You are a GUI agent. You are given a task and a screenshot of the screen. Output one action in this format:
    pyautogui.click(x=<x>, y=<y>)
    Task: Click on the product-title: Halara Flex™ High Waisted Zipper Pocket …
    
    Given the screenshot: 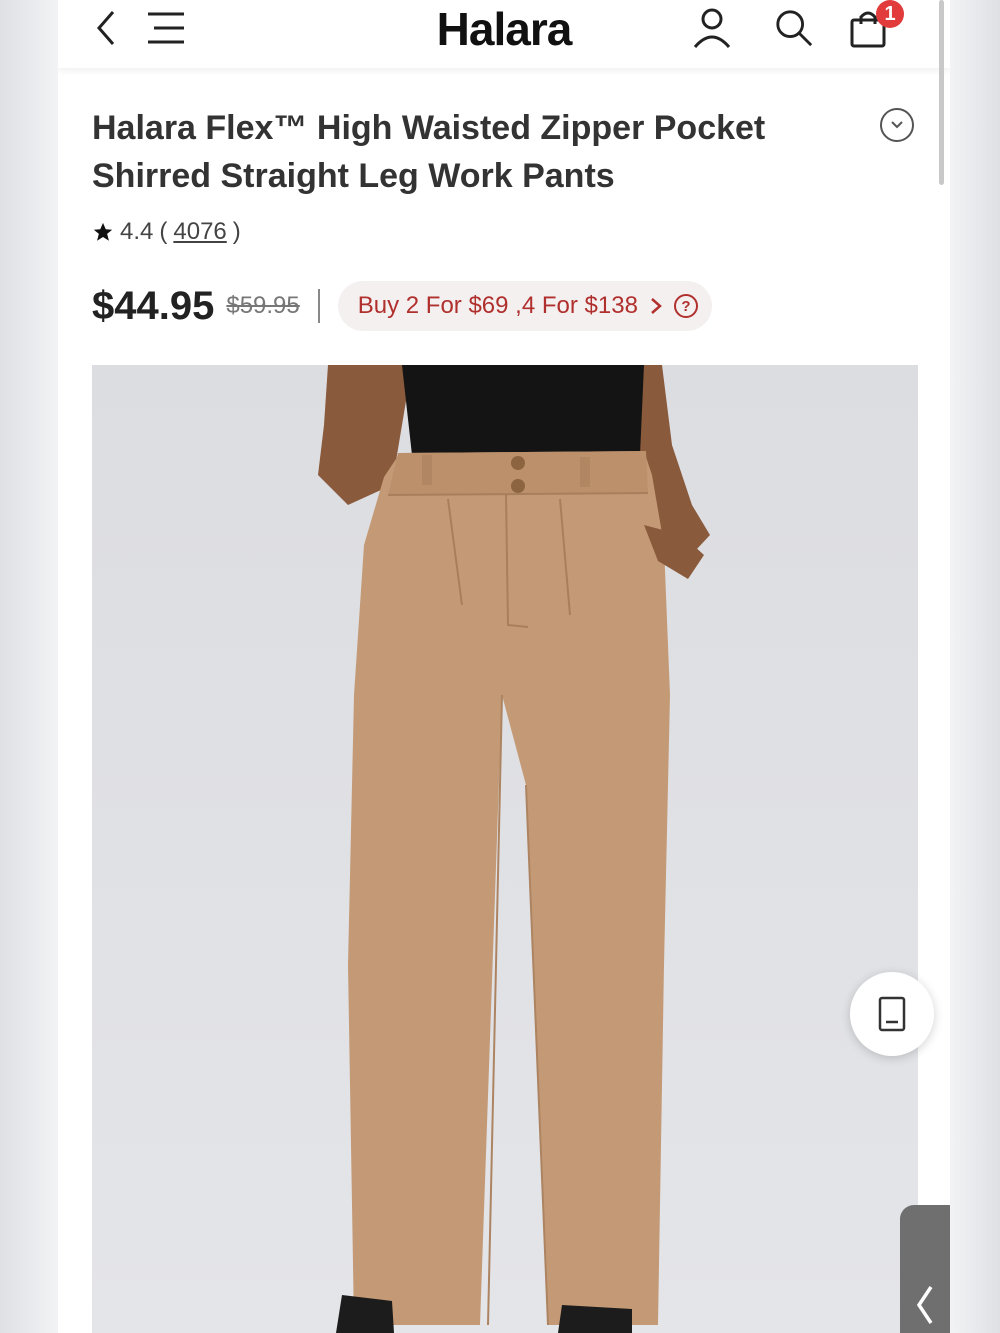 What is the action you would take?
    pyautogui.click(x=462, y=152)
    